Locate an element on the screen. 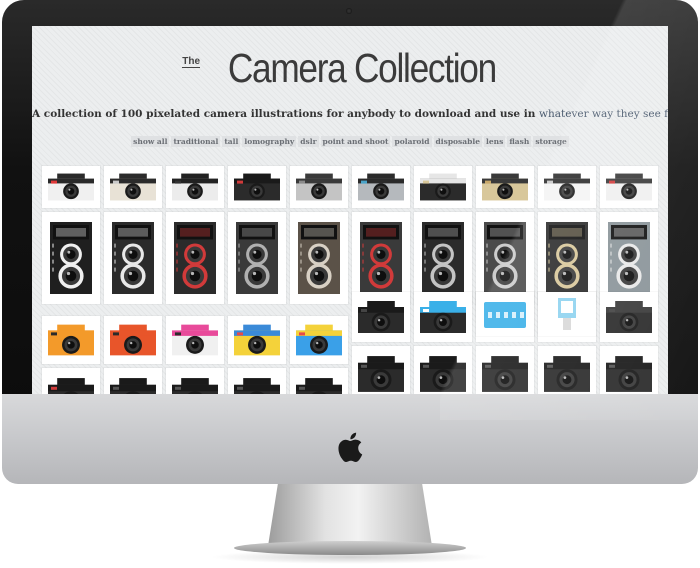  webcam-icon is located at coordinates (349, 11).